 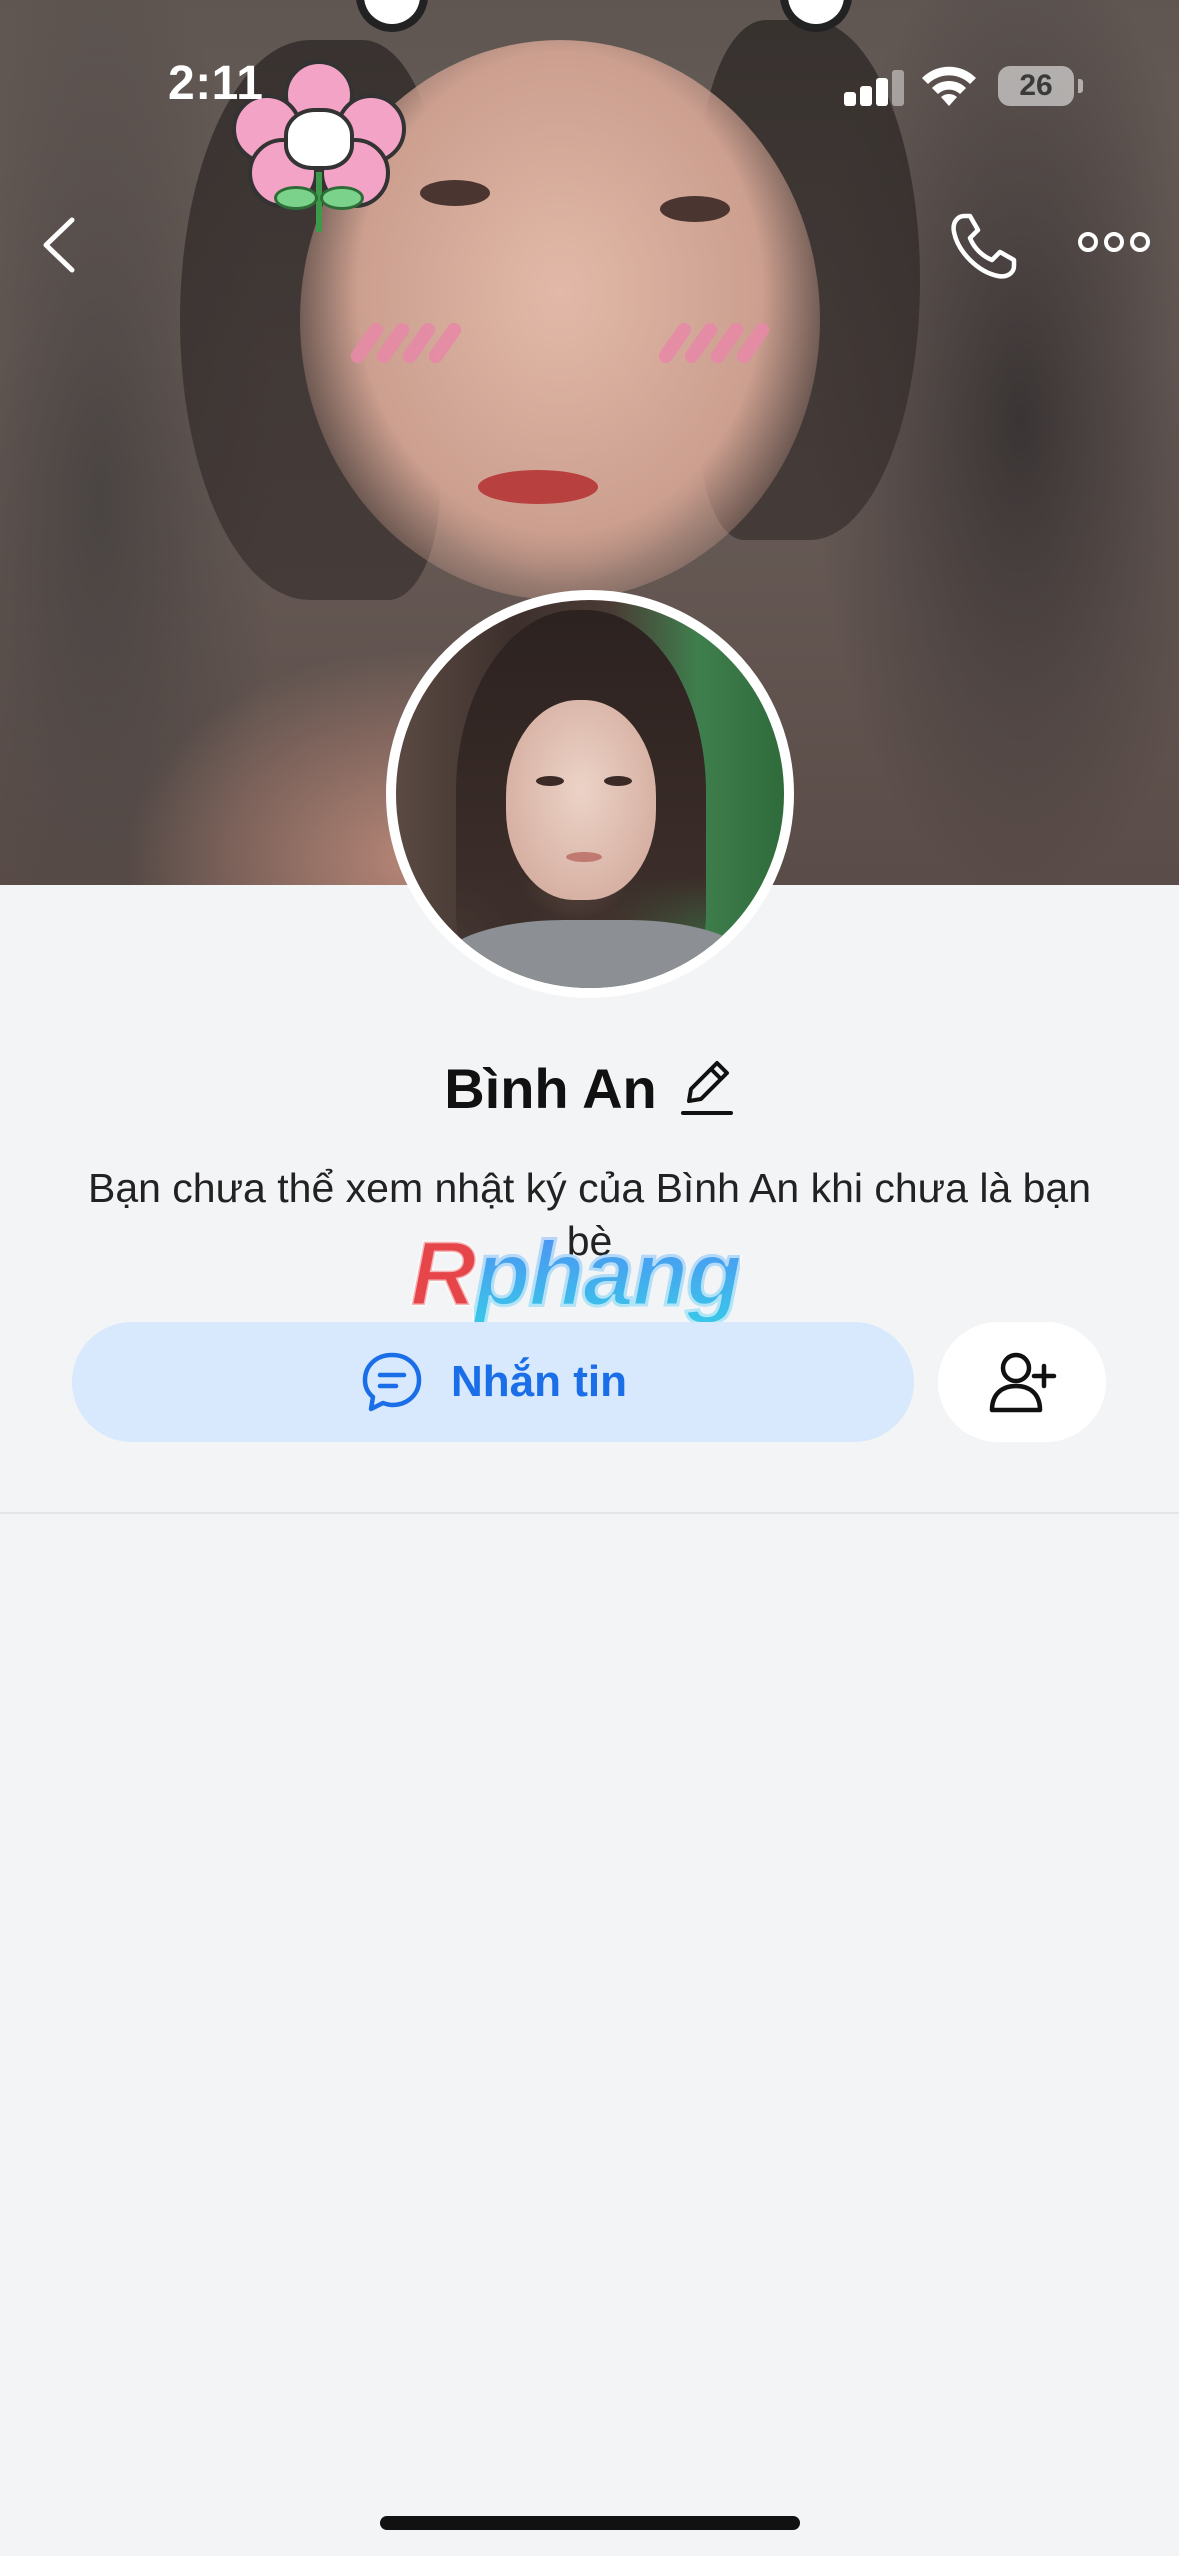 What do you see at coordinates (216, 83) in the screenshot?
I see `status-time: 2:11` at bounding box center [216, 83].